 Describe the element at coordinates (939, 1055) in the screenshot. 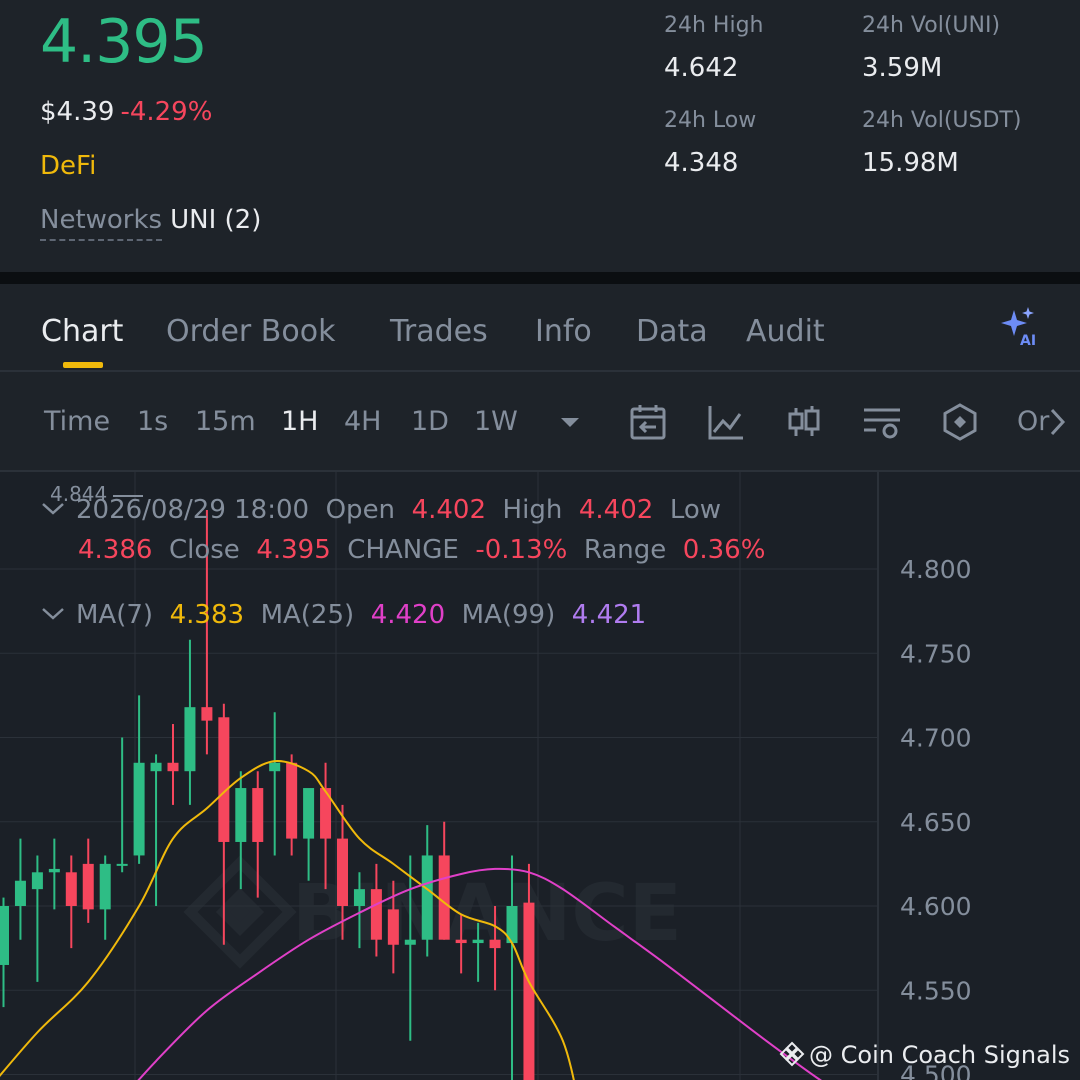

I see `watermark-text: @ Coin Coach Signals` at that location.